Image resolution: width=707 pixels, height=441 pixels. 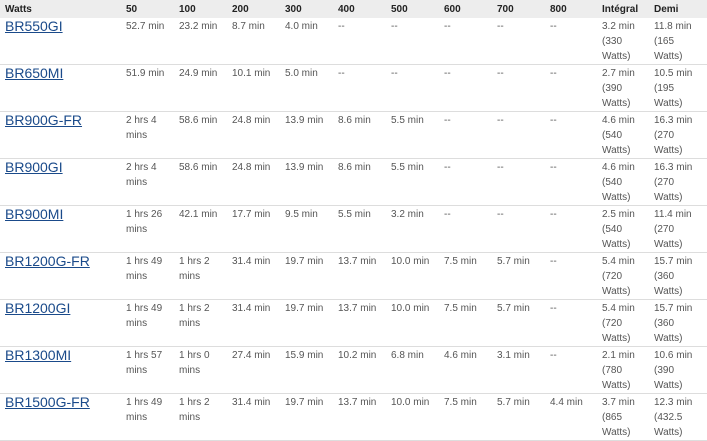 I want to click on runtime-cell: 23.2 min, so click(x=201, y=41).